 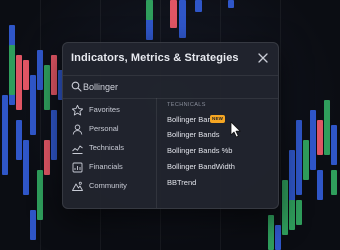 I want to click on result-bollinger-bands: Bollinger Bands, so click(x=217, y=135).